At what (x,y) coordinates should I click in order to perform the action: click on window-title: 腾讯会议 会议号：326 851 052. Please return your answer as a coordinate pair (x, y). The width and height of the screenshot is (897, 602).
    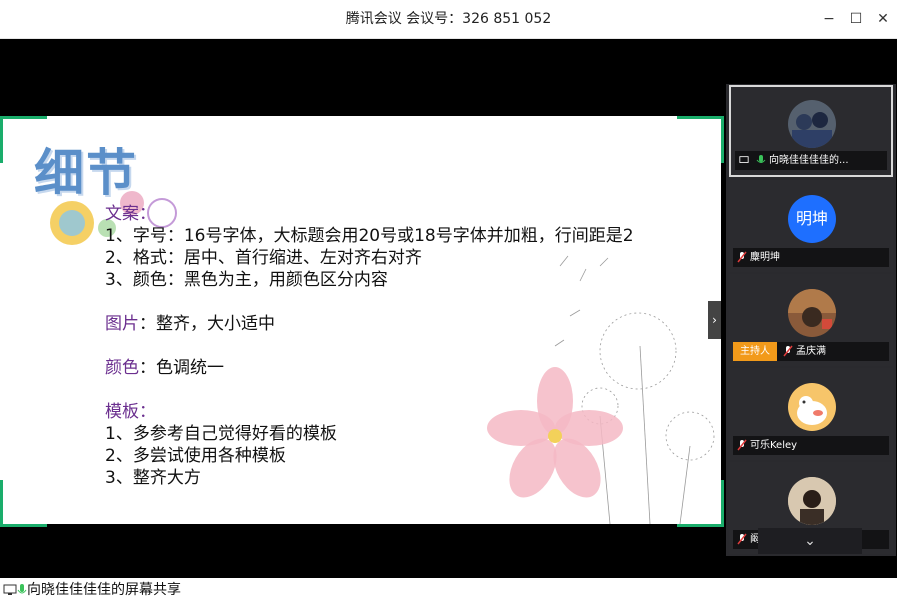
    Looking at the image, I should click on (448, 19).